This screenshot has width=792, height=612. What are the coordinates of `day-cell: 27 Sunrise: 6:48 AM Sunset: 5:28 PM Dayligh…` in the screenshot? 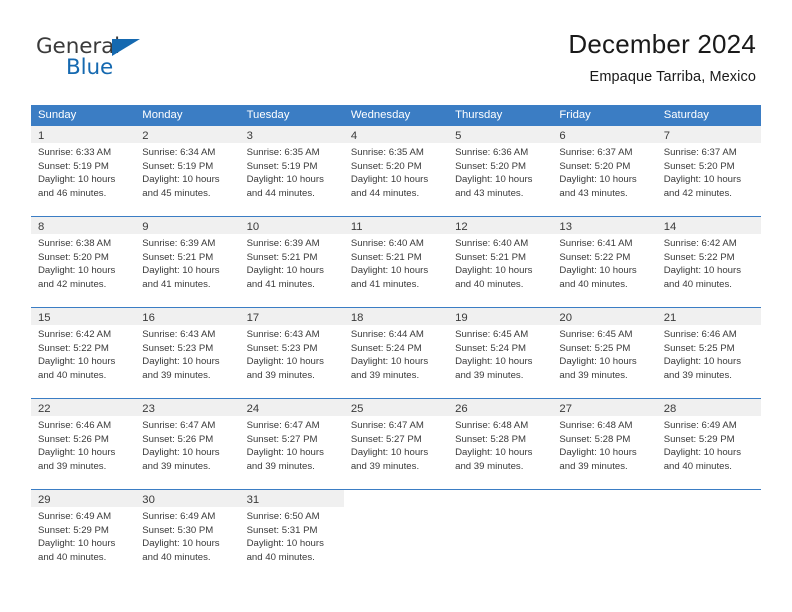 It's located at (604, 444).